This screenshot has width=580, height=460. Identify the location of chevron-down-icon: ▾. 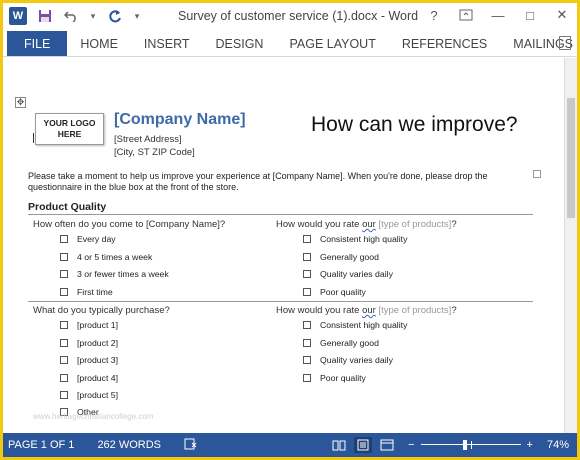
(93, 16).